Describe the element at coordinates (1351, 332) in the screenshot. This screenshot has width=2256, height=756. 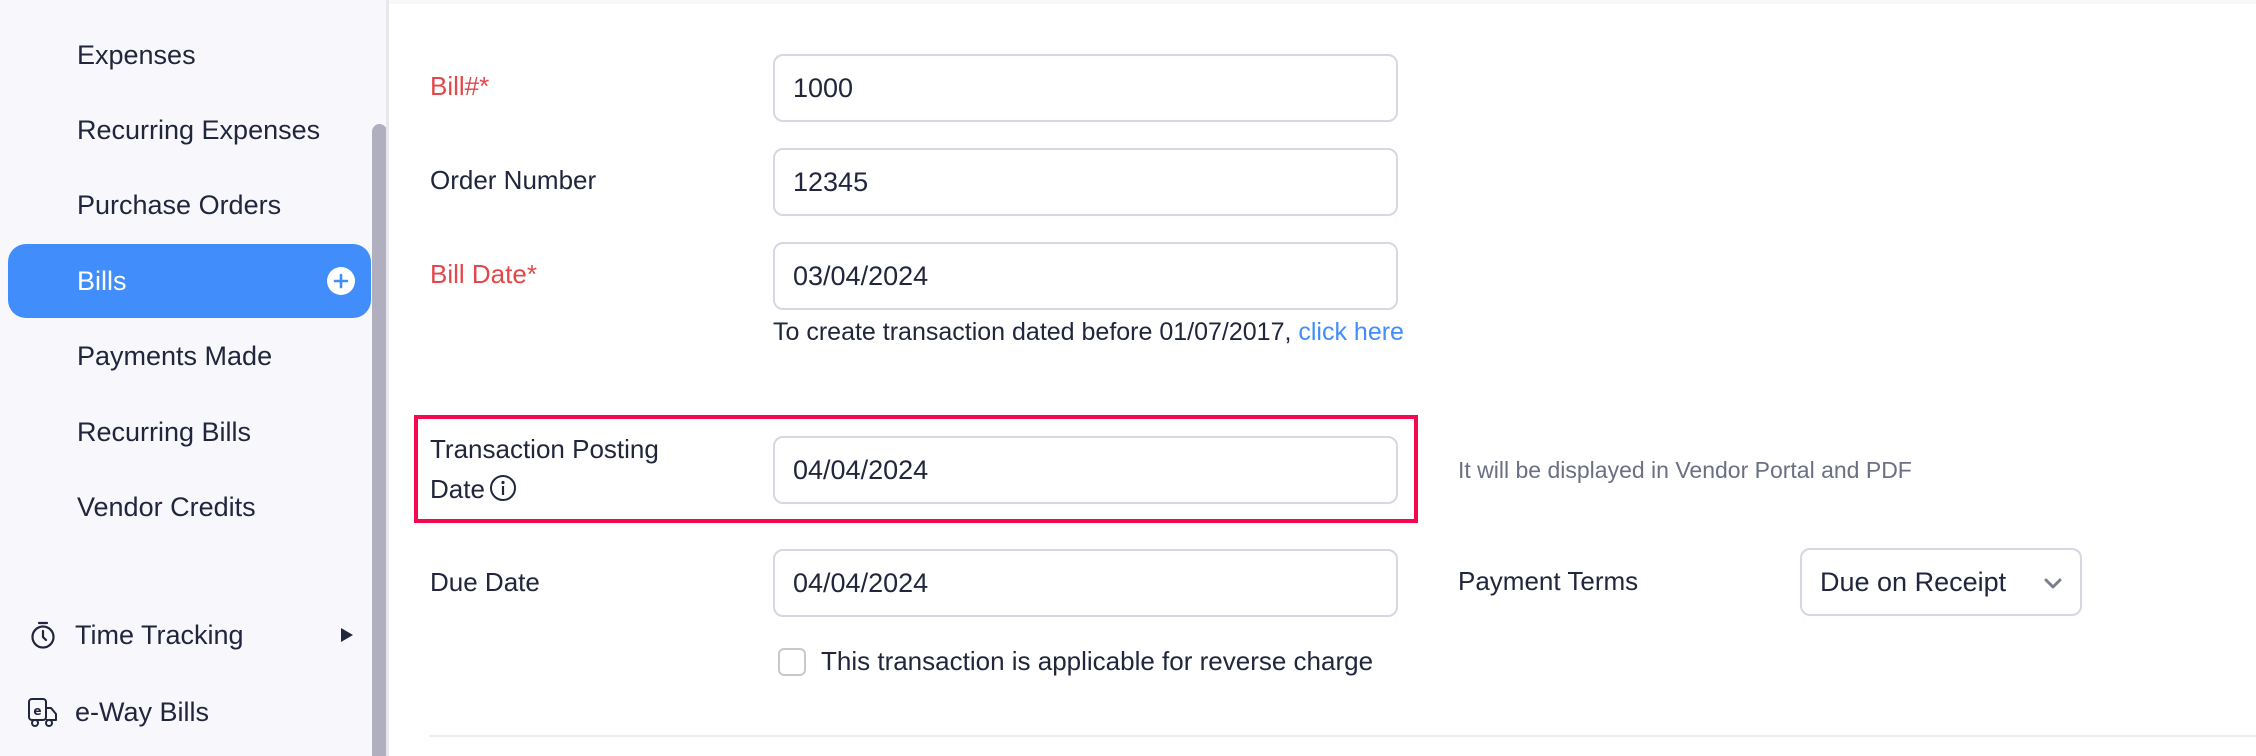
I see `click-here-link: click here` at that location.